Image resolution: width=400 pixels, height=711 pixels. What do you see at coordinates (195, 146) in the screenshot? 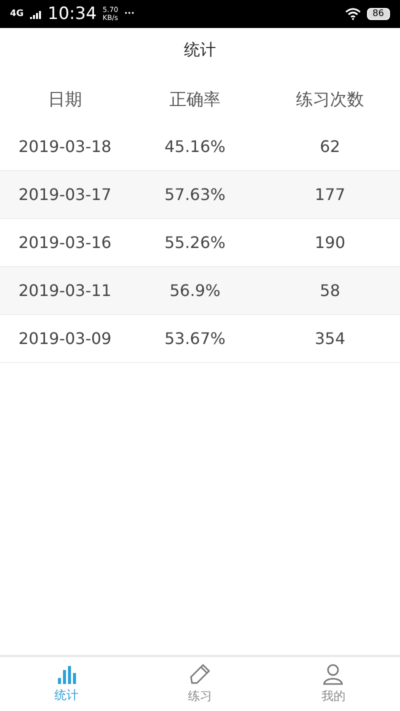
I see `table-cell: 45.16%` at bounding box center [195, 146].